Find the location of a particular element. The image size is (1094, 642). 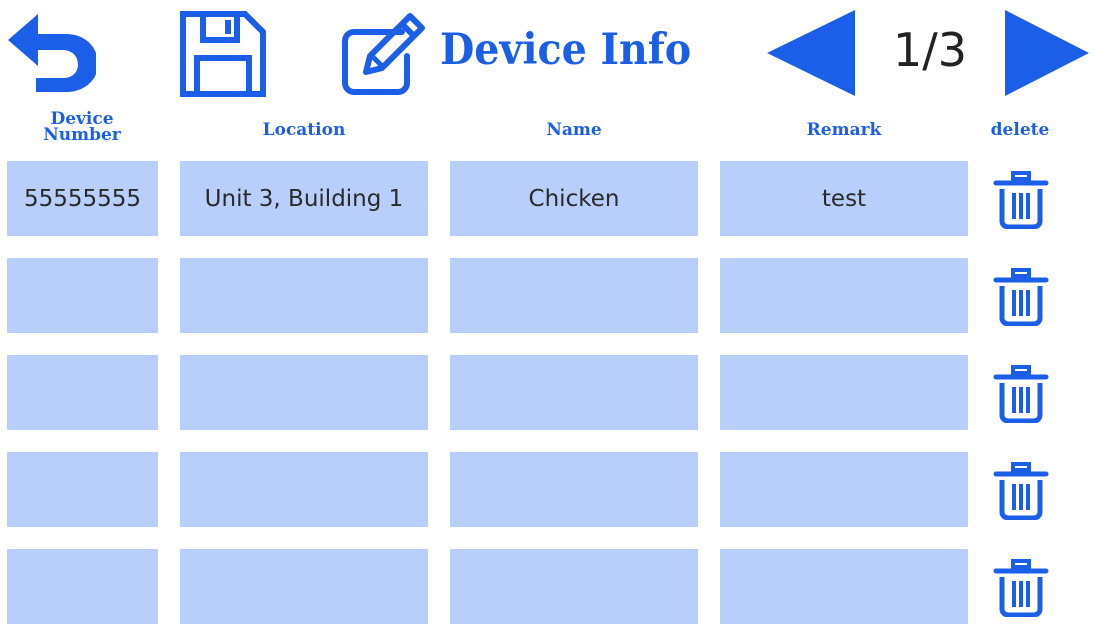

cell-location: Unit 3, Building 1 is located at coordinates (304, 198).